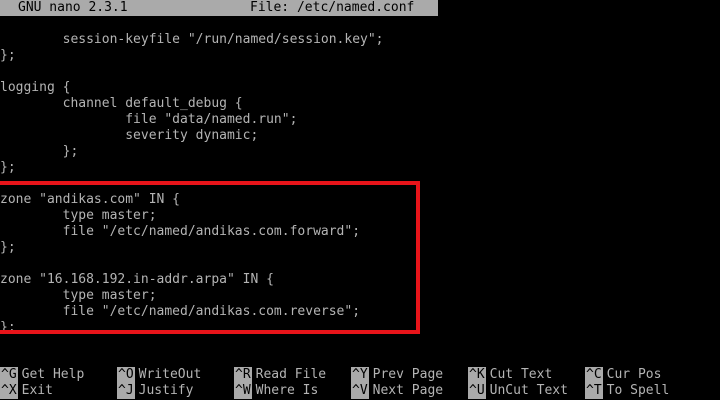 This screenshot has height=400, width=720. I want to click on shortcut-cur-pos: ^C Cur Pos, so click(623, 375).